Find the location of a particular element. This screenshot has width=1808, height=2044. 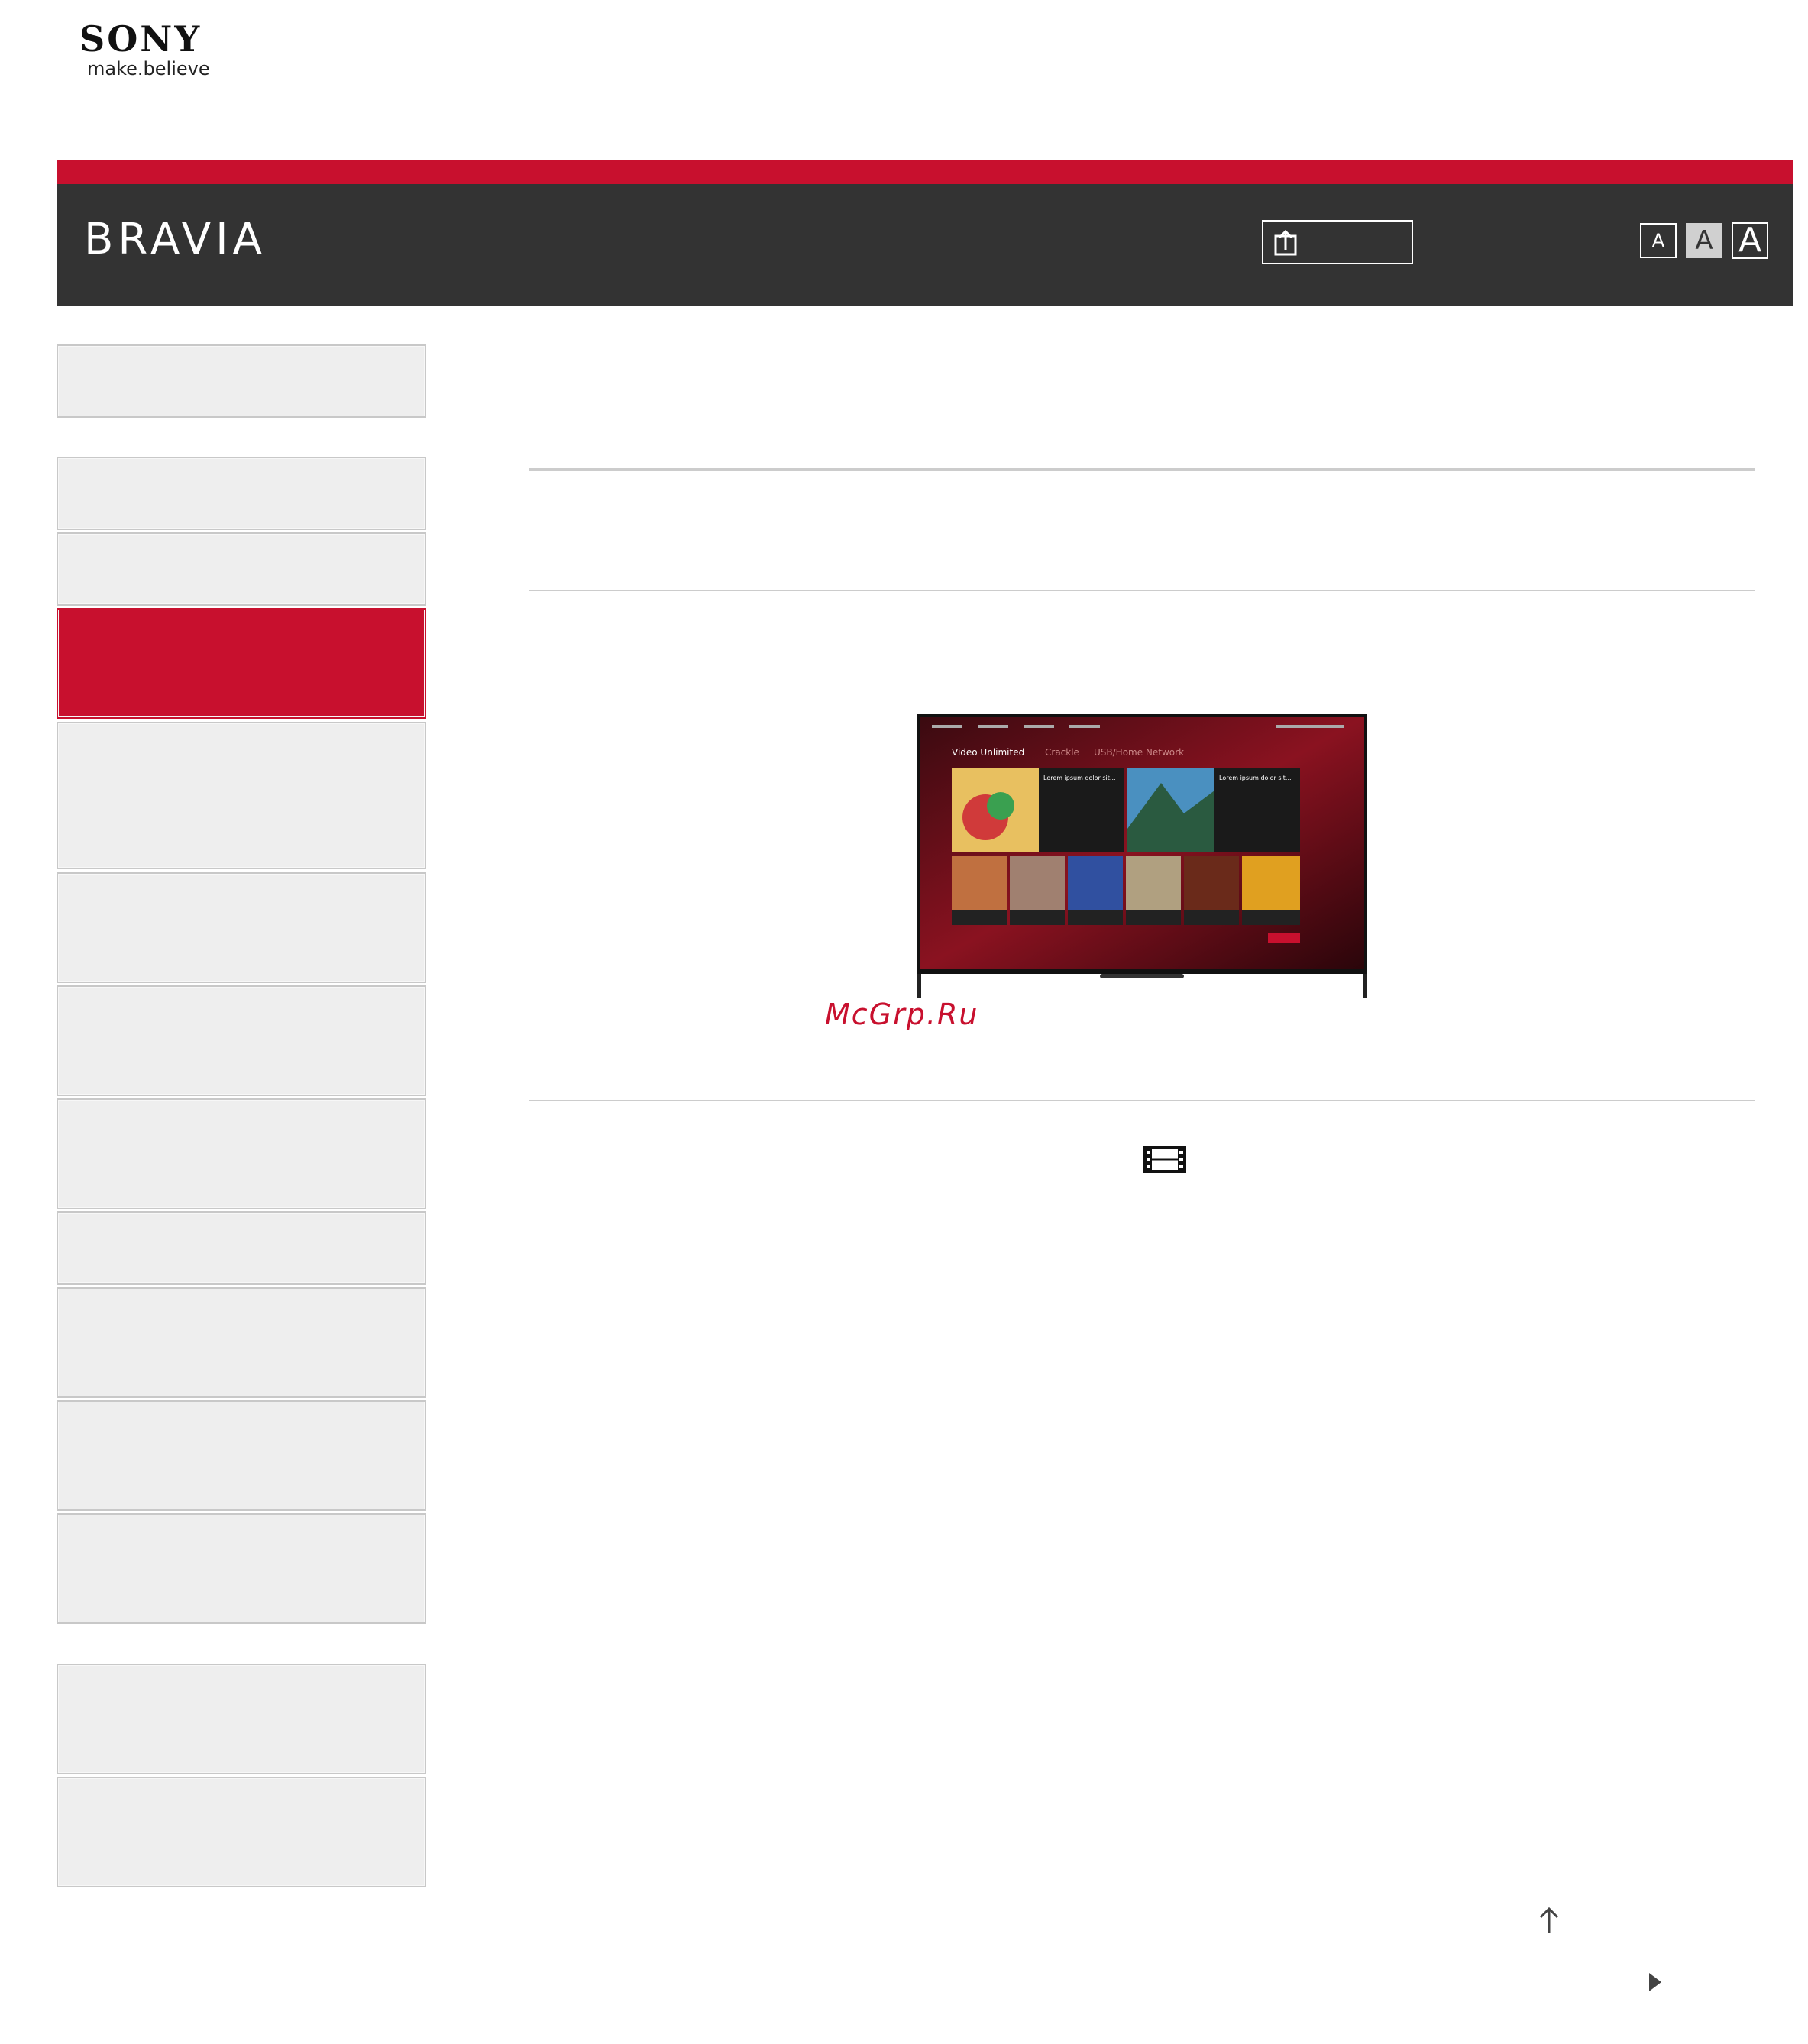

sony-logo: SONY make.believe is located at coordinates (144, 49).